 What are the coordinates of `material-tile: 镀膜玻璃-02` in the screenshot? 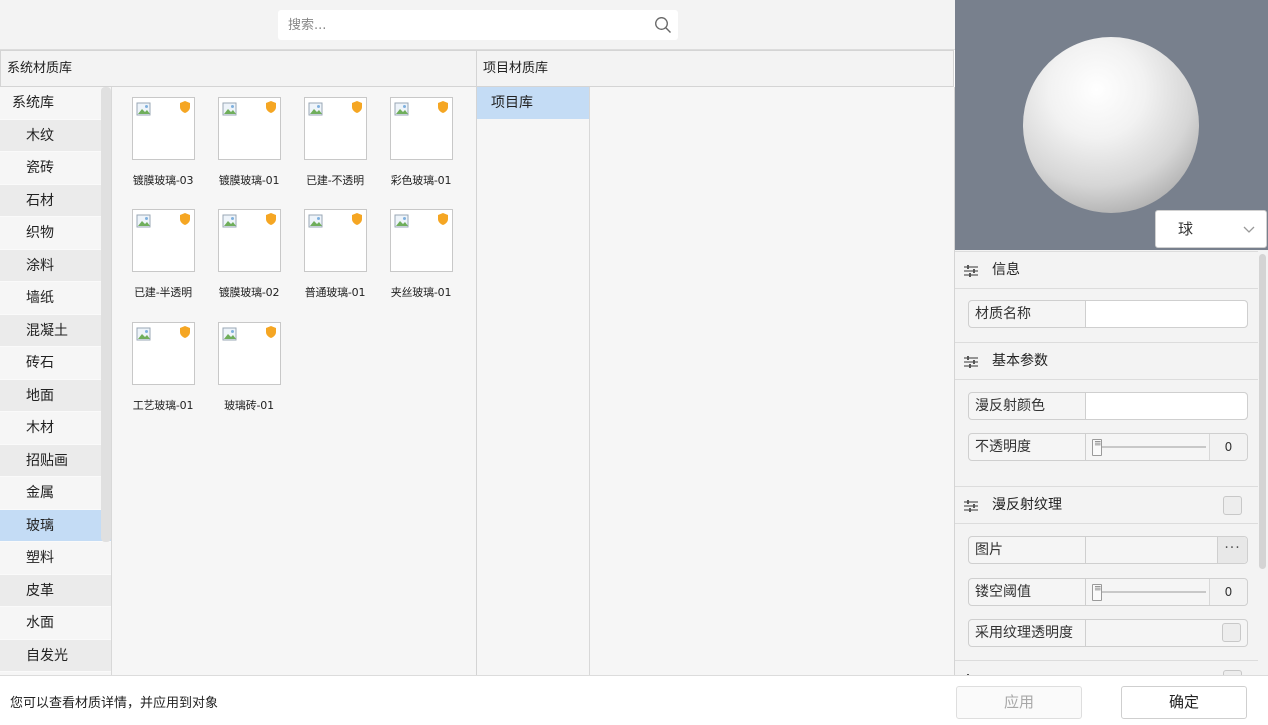 It's located at (249, 254).